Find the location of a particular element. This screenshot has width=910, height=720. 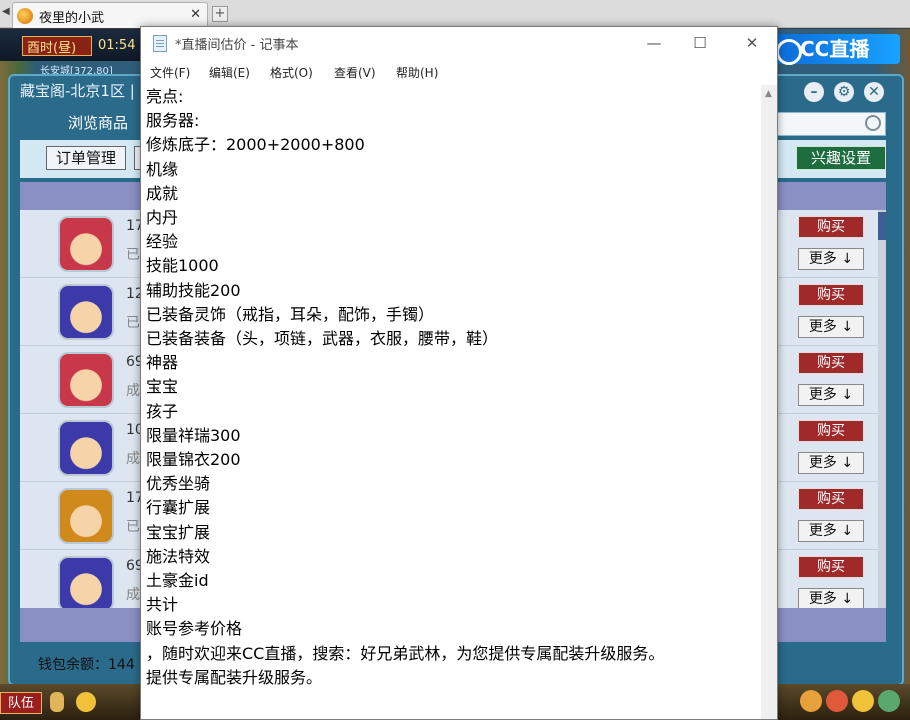

notepad-title-bar: *直播间估价 - 记事本 — ☐ ✕ is located at coordinates (459, 43).